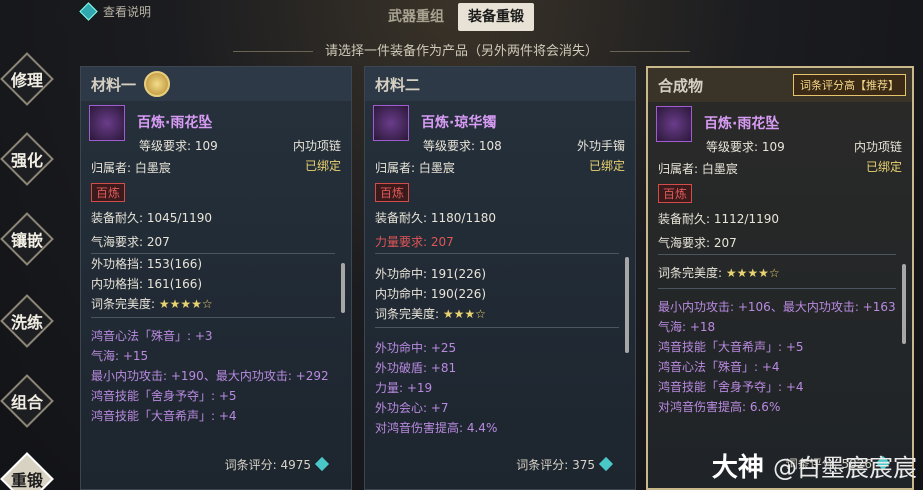  Describe the element at coordinates (414, 242) in the screenshot. I see `requirement: 力量要求: 207` at that location.